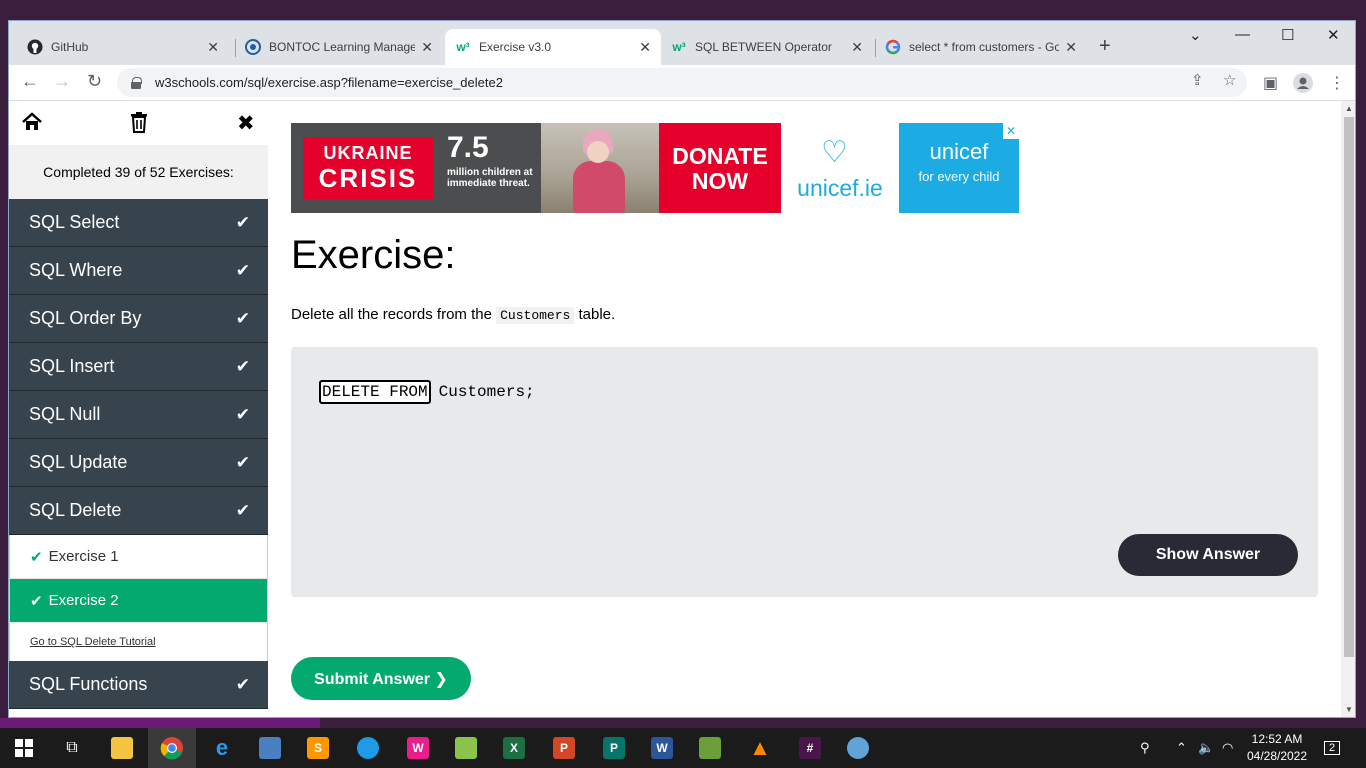  What do you see at coordinates (65, 414) in the screenshot?
I see `sidebar-item-label: SQL Null` at bounding box center [65, 414].